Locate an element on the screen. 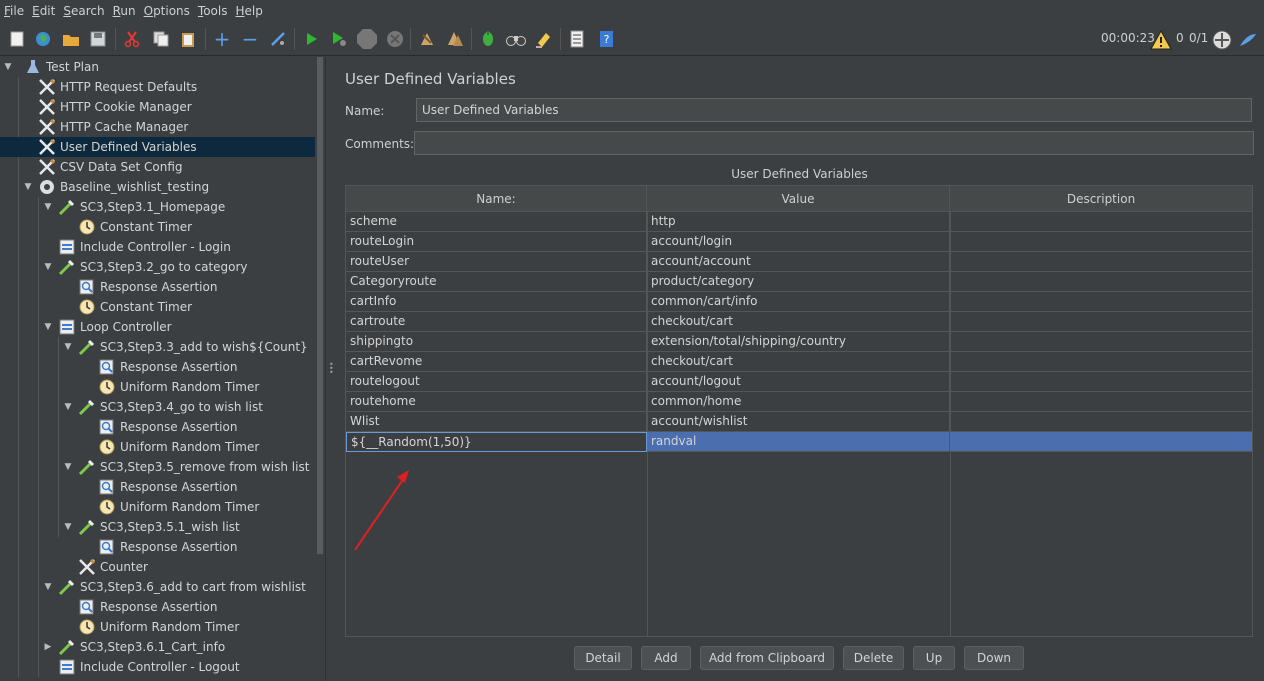  tree-node: ▼ SC3,Step3.1_Homepage is located at coordinates (157, 207).